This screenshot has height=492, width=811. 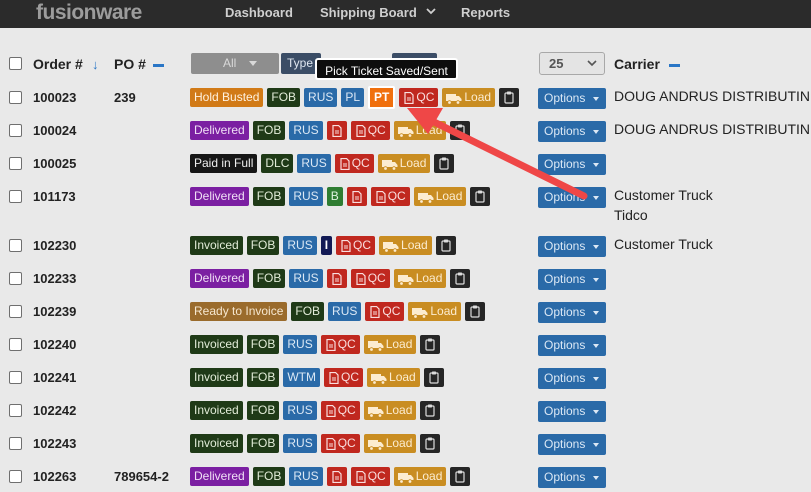 What do you see at coordinates (54, 278) in the screenshot?
I see `order-number: 102233` at bounding box center [54, 278].